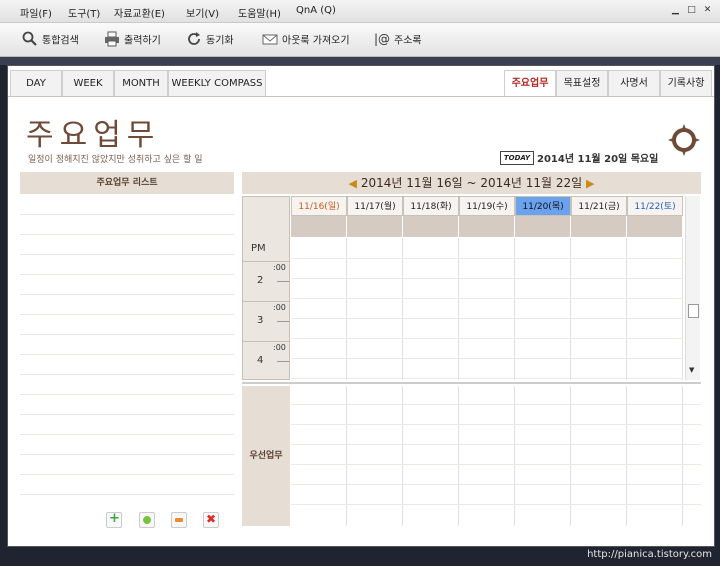 This screenshot has height=566, width=720. I want to click on envelope-icon, so click(270, 39).